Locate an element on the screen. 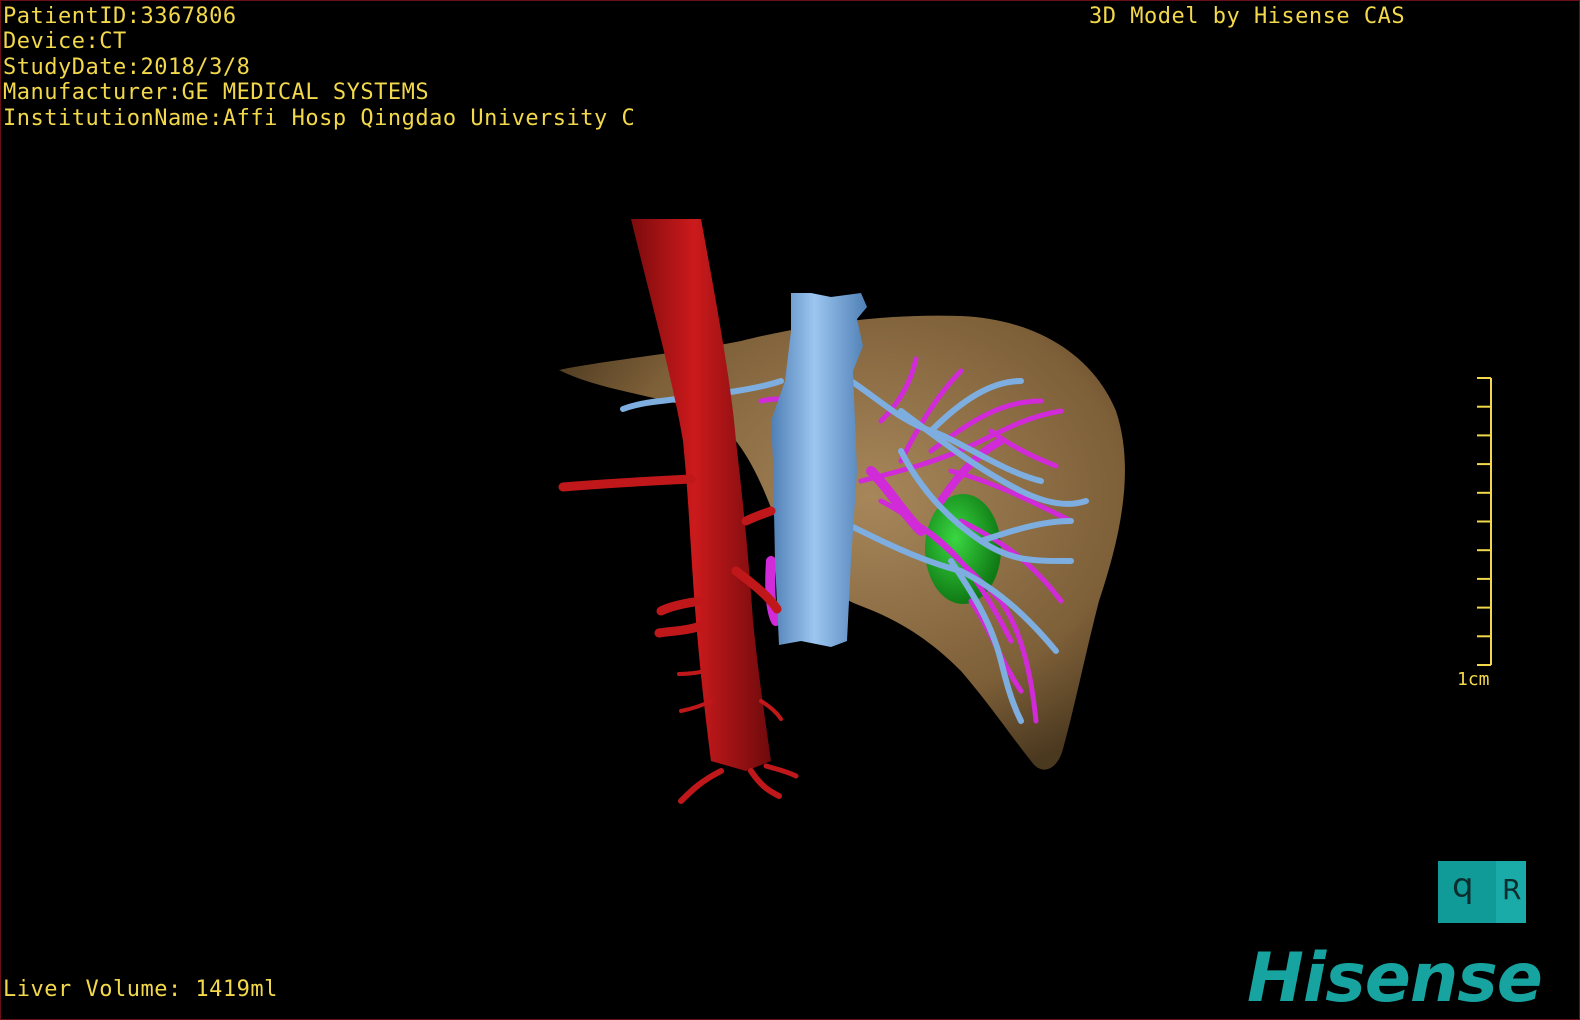 The image size is (1580, 1020). orientation-face-front: d is located at coordinates (1467, 892).